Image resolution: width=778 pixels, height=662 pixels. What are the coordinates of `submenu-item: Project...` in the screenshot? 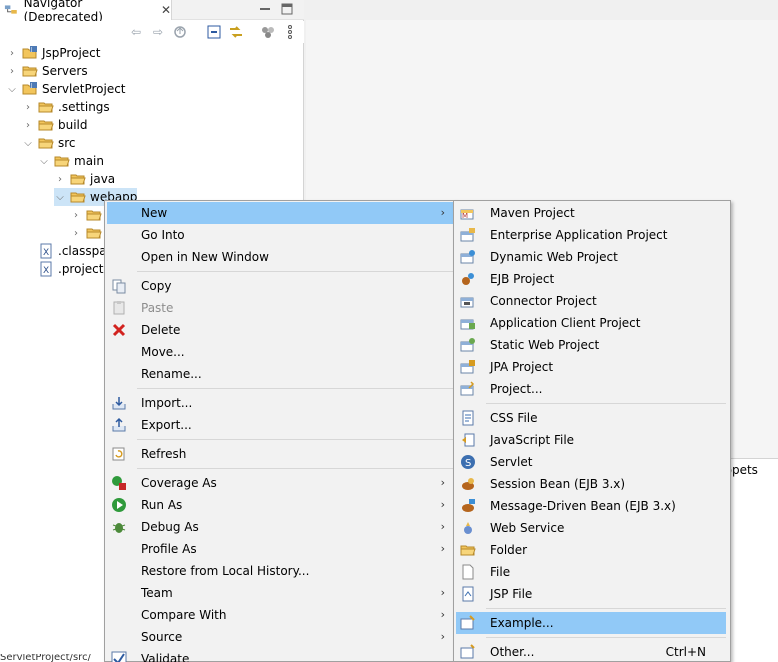 It's located at (591, 389).